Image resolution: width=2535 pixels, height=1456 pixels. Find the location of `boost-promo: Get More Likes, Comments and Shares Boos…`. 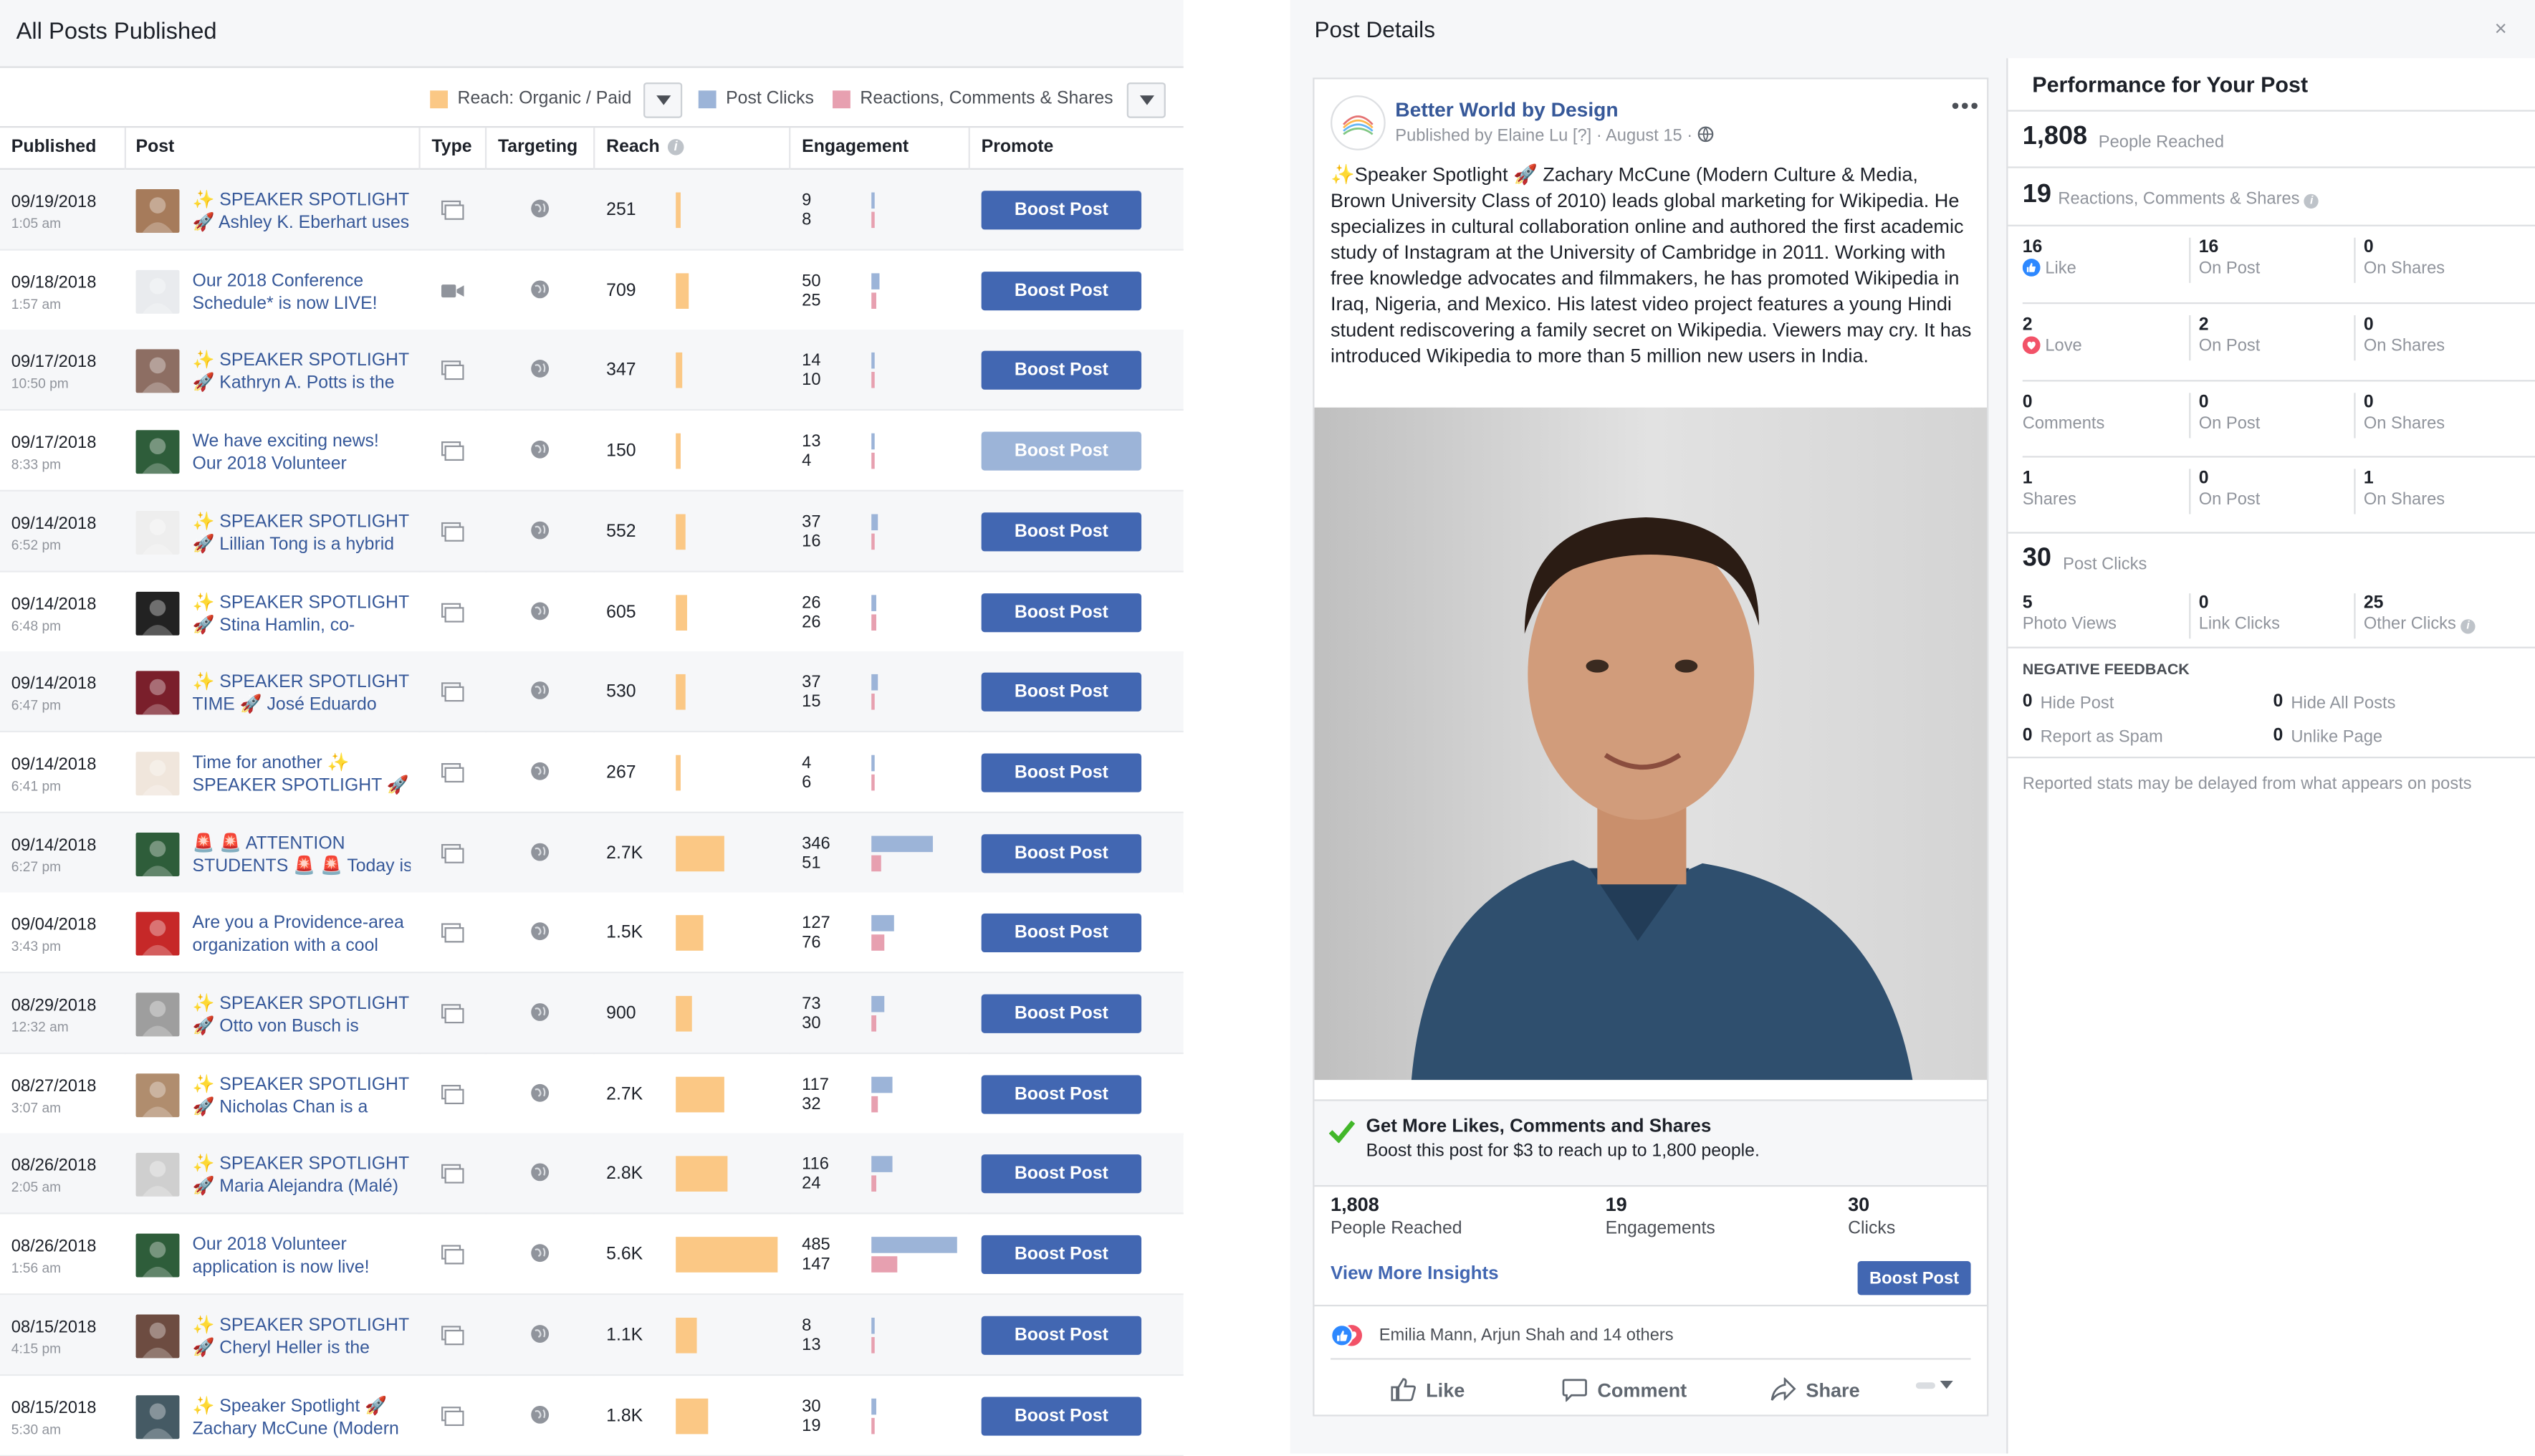

boost-promo: Get More Likes, Comments and Shares Boos… is located at coordinates (1651, 1143).